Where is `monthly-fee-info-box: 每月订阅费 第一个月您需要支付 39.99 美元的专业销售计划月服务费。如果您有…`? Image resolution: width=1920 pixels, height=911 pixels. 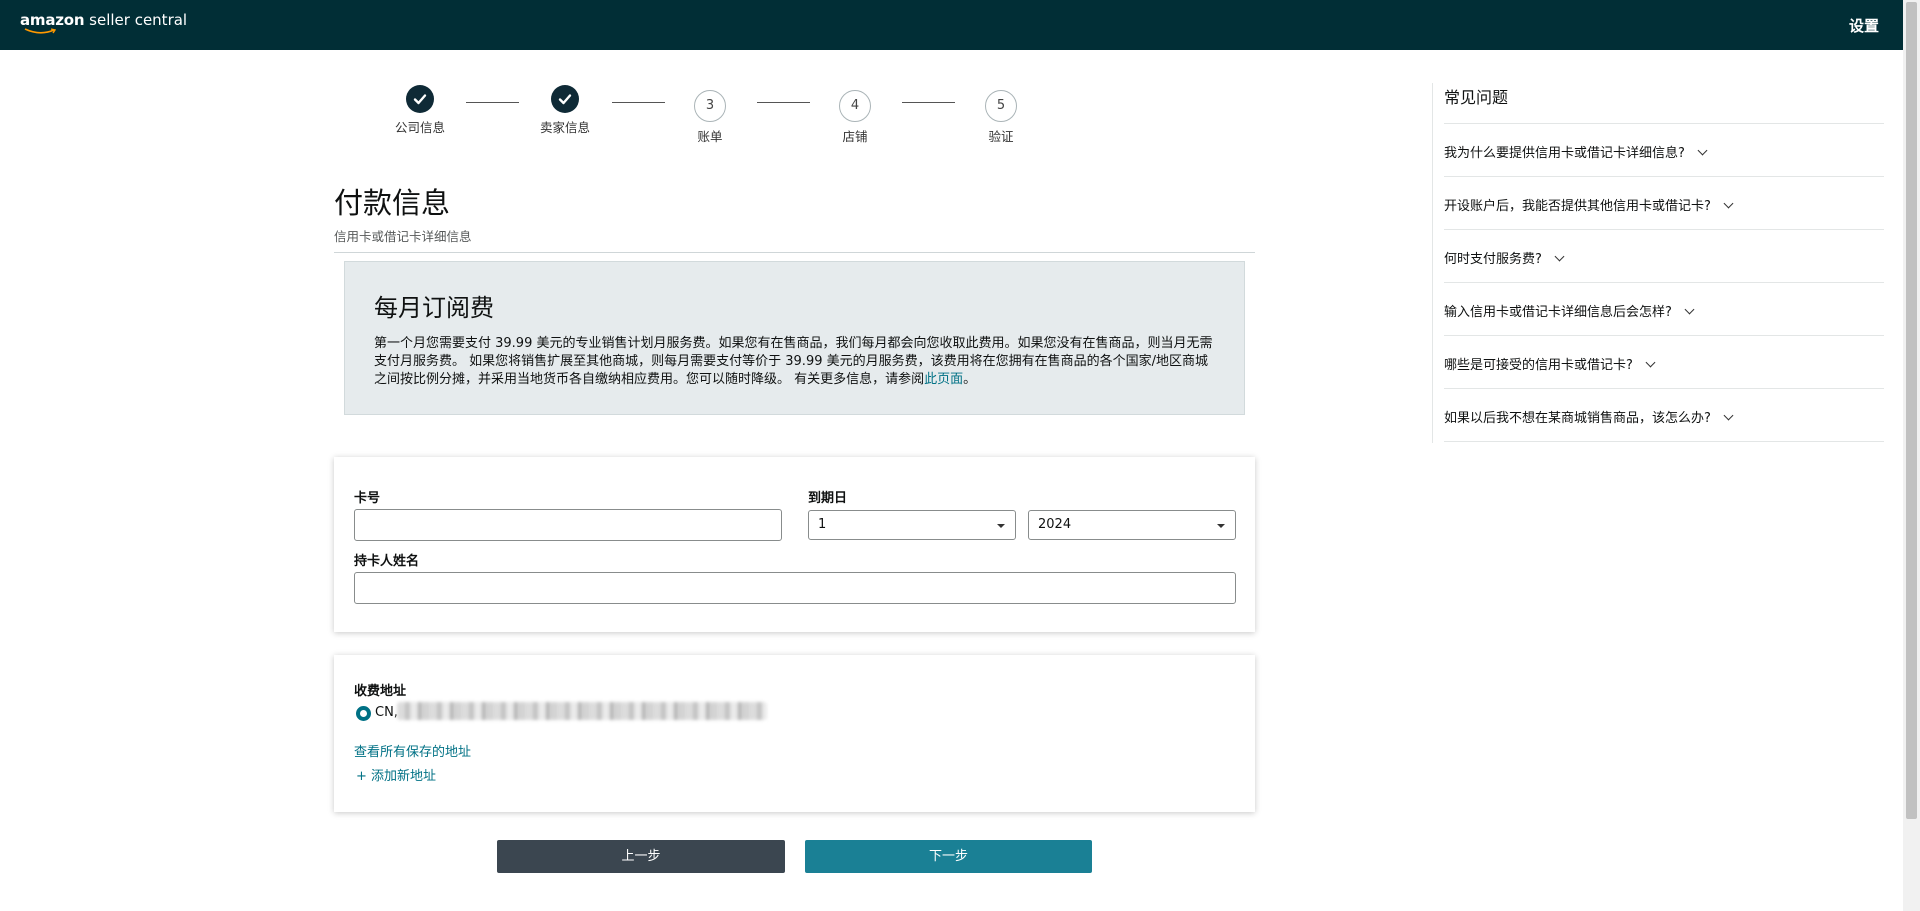
monthly-fee-info-box: 每月订阅费 第一个月您需要支付 39.99 美元的专业销售计划月服务费。如果您有… is located at coordinates (794, 338).